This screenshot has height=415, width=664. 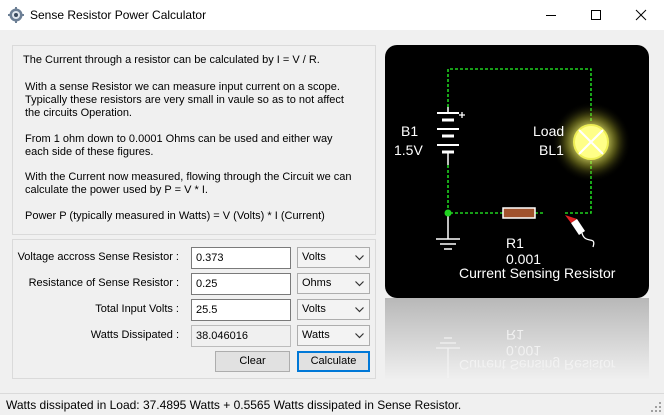 What do you see at coordinates (137, 309) in the screenshot?
I see `input-volts-label: Total Input Volts :` at bounding box center [137, 309].